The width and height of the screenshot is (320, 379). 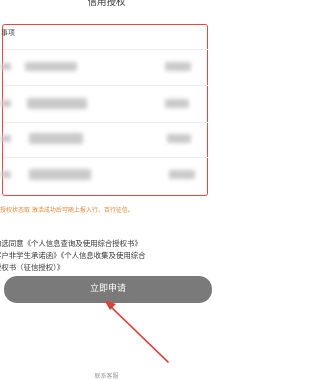 I want to click on page-title: 信用授权, so click(x=106, y=4).